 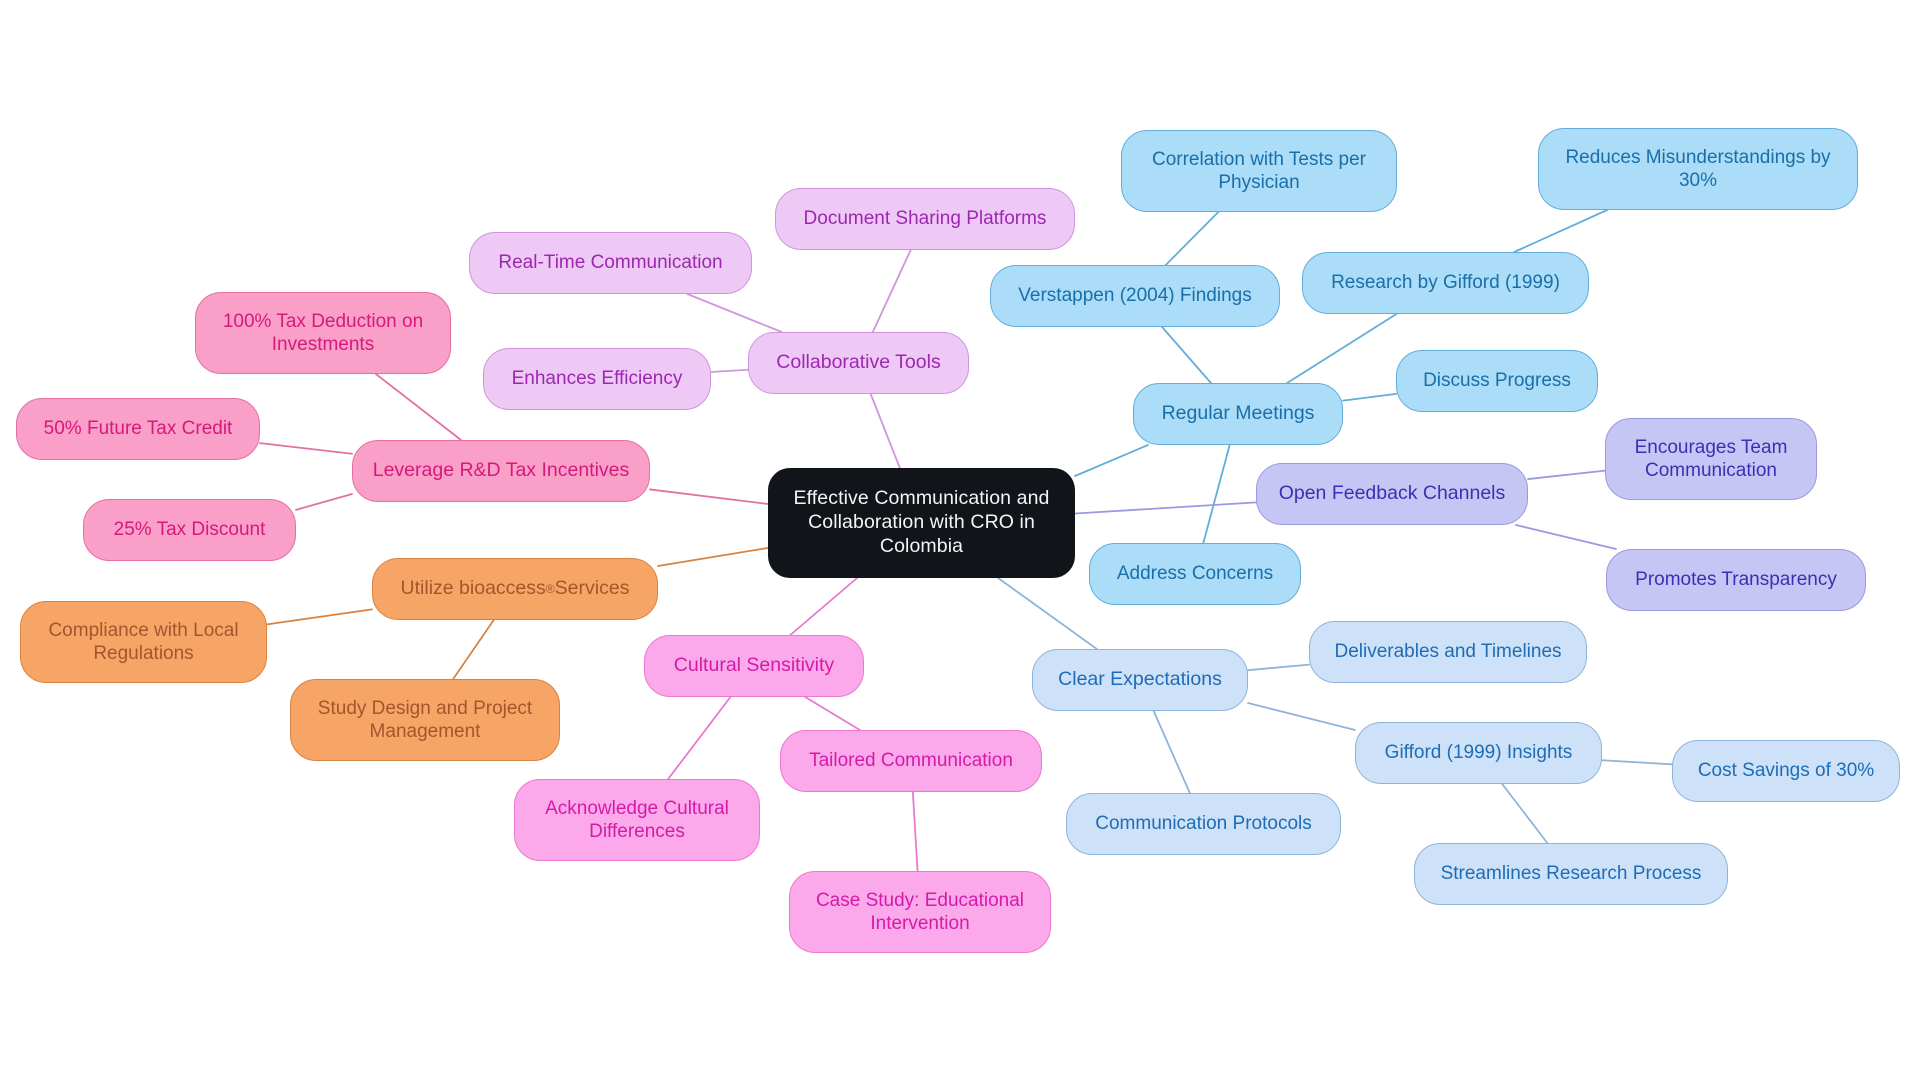 I want to click on mindmap-node-encourages-team-communication: Encourages Team Communication, so click(x=1711, y=459).